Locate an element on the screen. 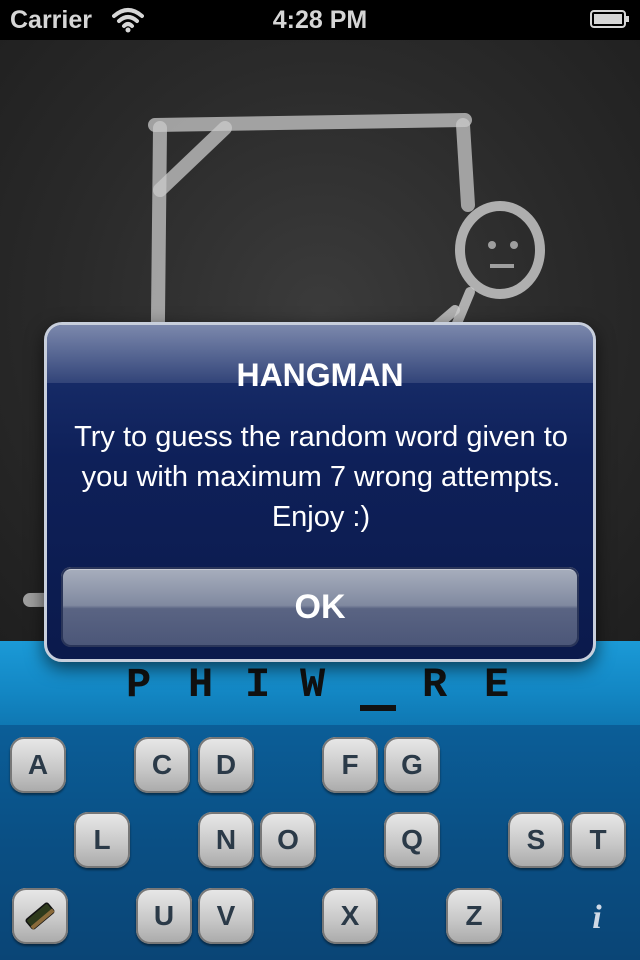  gallows-rope is located at coordinates (465, 165).